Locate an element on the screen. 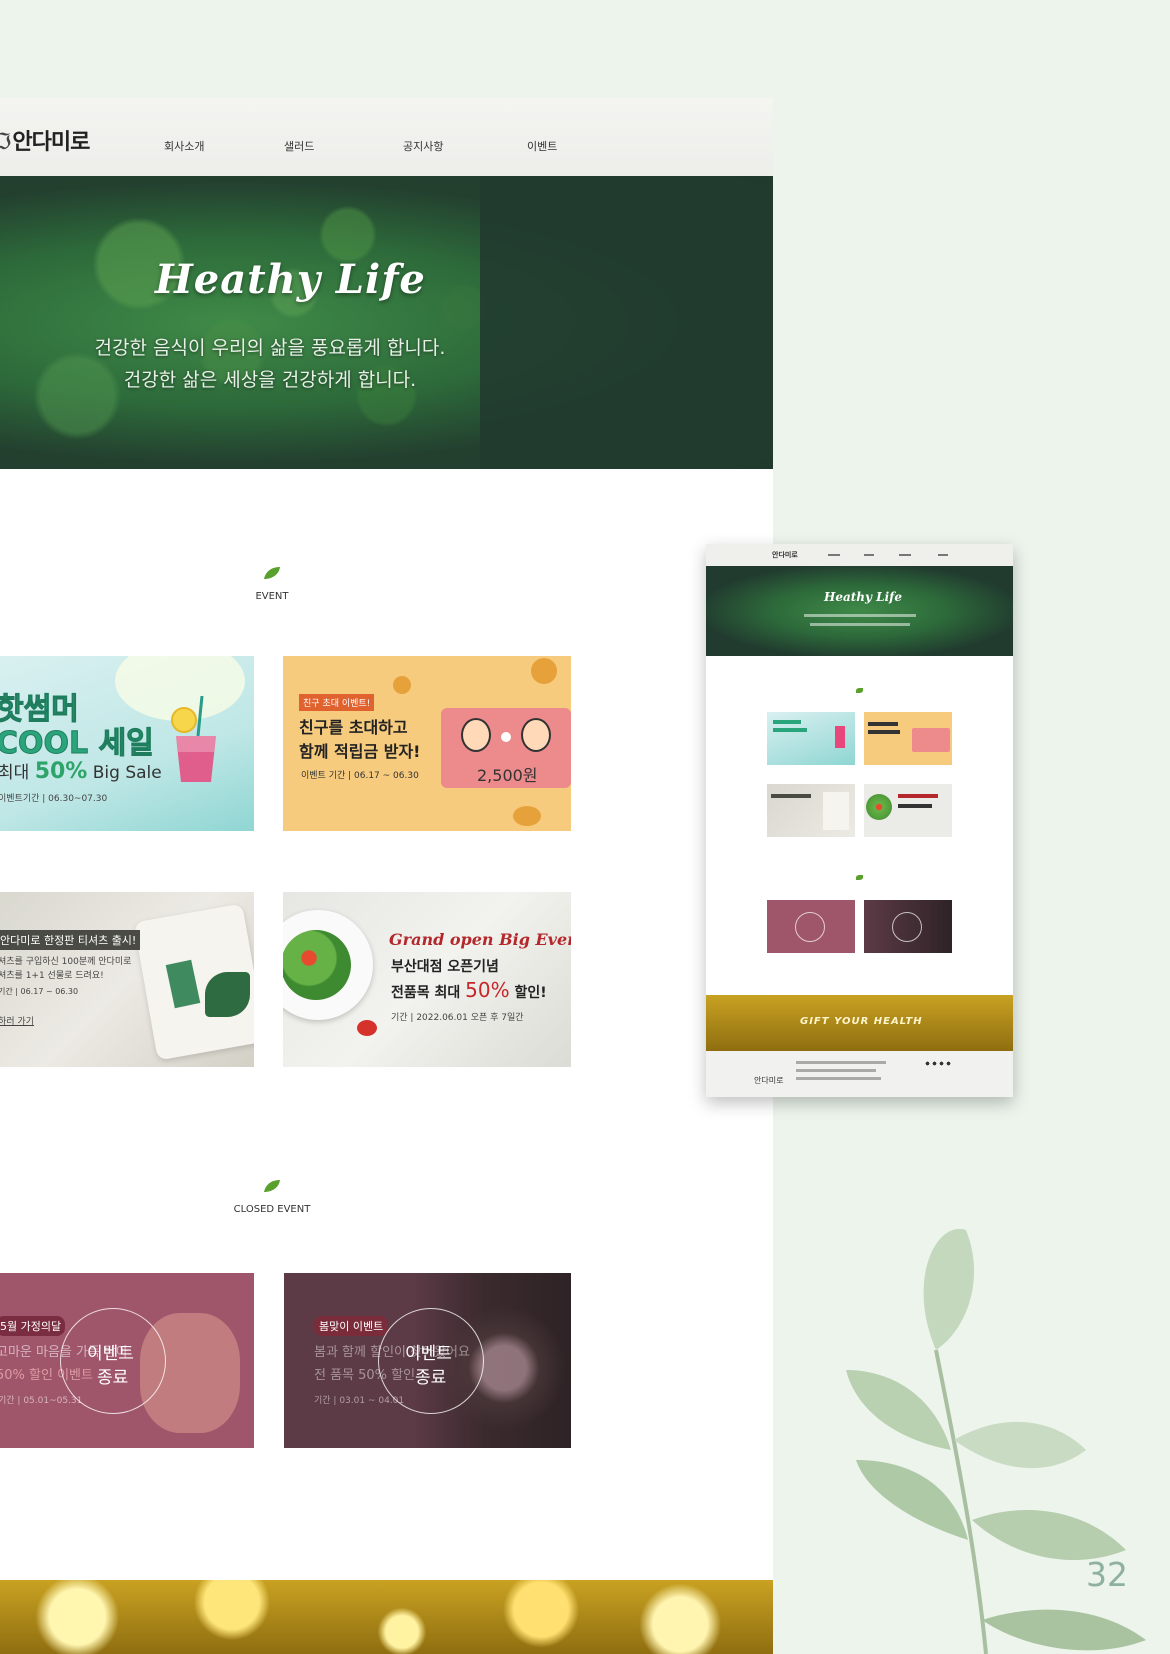 This screenshot has width=1170, height=1654. nav-item-company: 회사소개 is located at coordinates (184, 146).